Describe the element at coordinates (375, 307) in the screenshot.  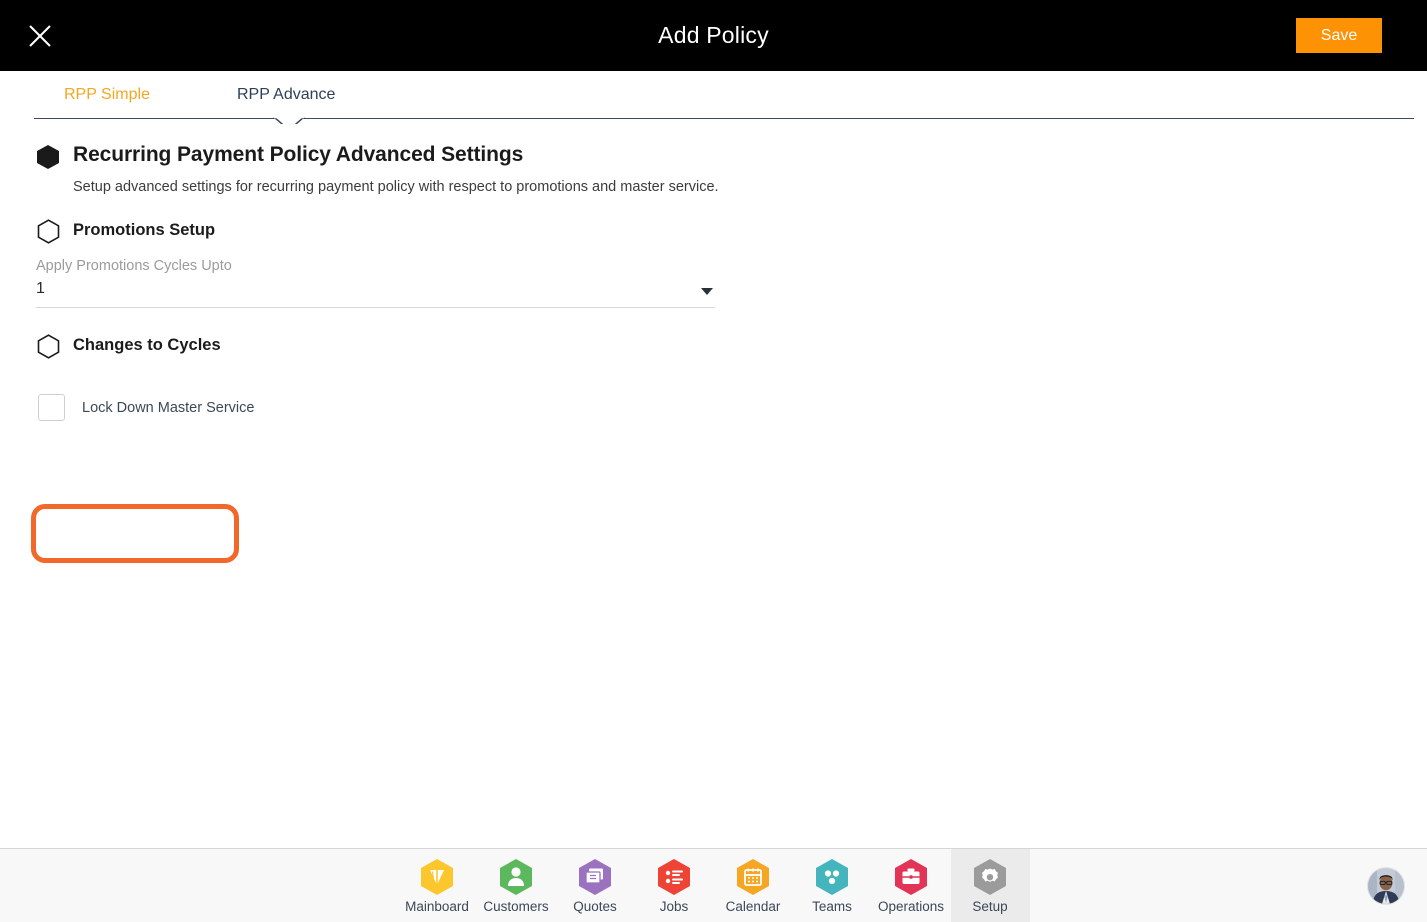
I see `select-underline` at that location.